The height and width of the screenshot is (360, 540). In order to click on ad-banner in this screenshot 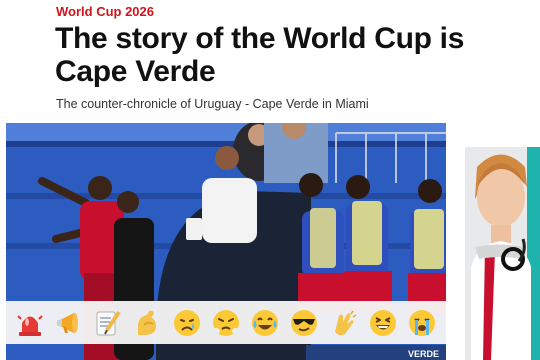, I will do `click(502, 253)`.